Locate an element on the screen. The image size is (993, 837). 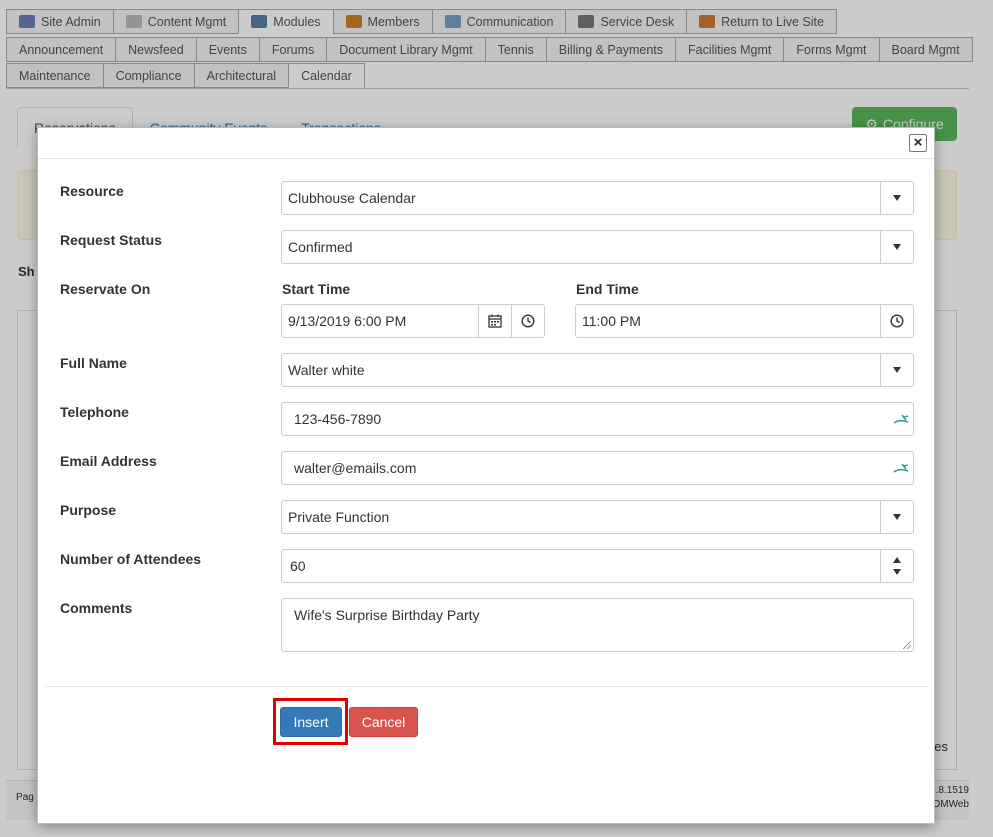
attendees-stepper: 60 is located at coordinates (597, 566).